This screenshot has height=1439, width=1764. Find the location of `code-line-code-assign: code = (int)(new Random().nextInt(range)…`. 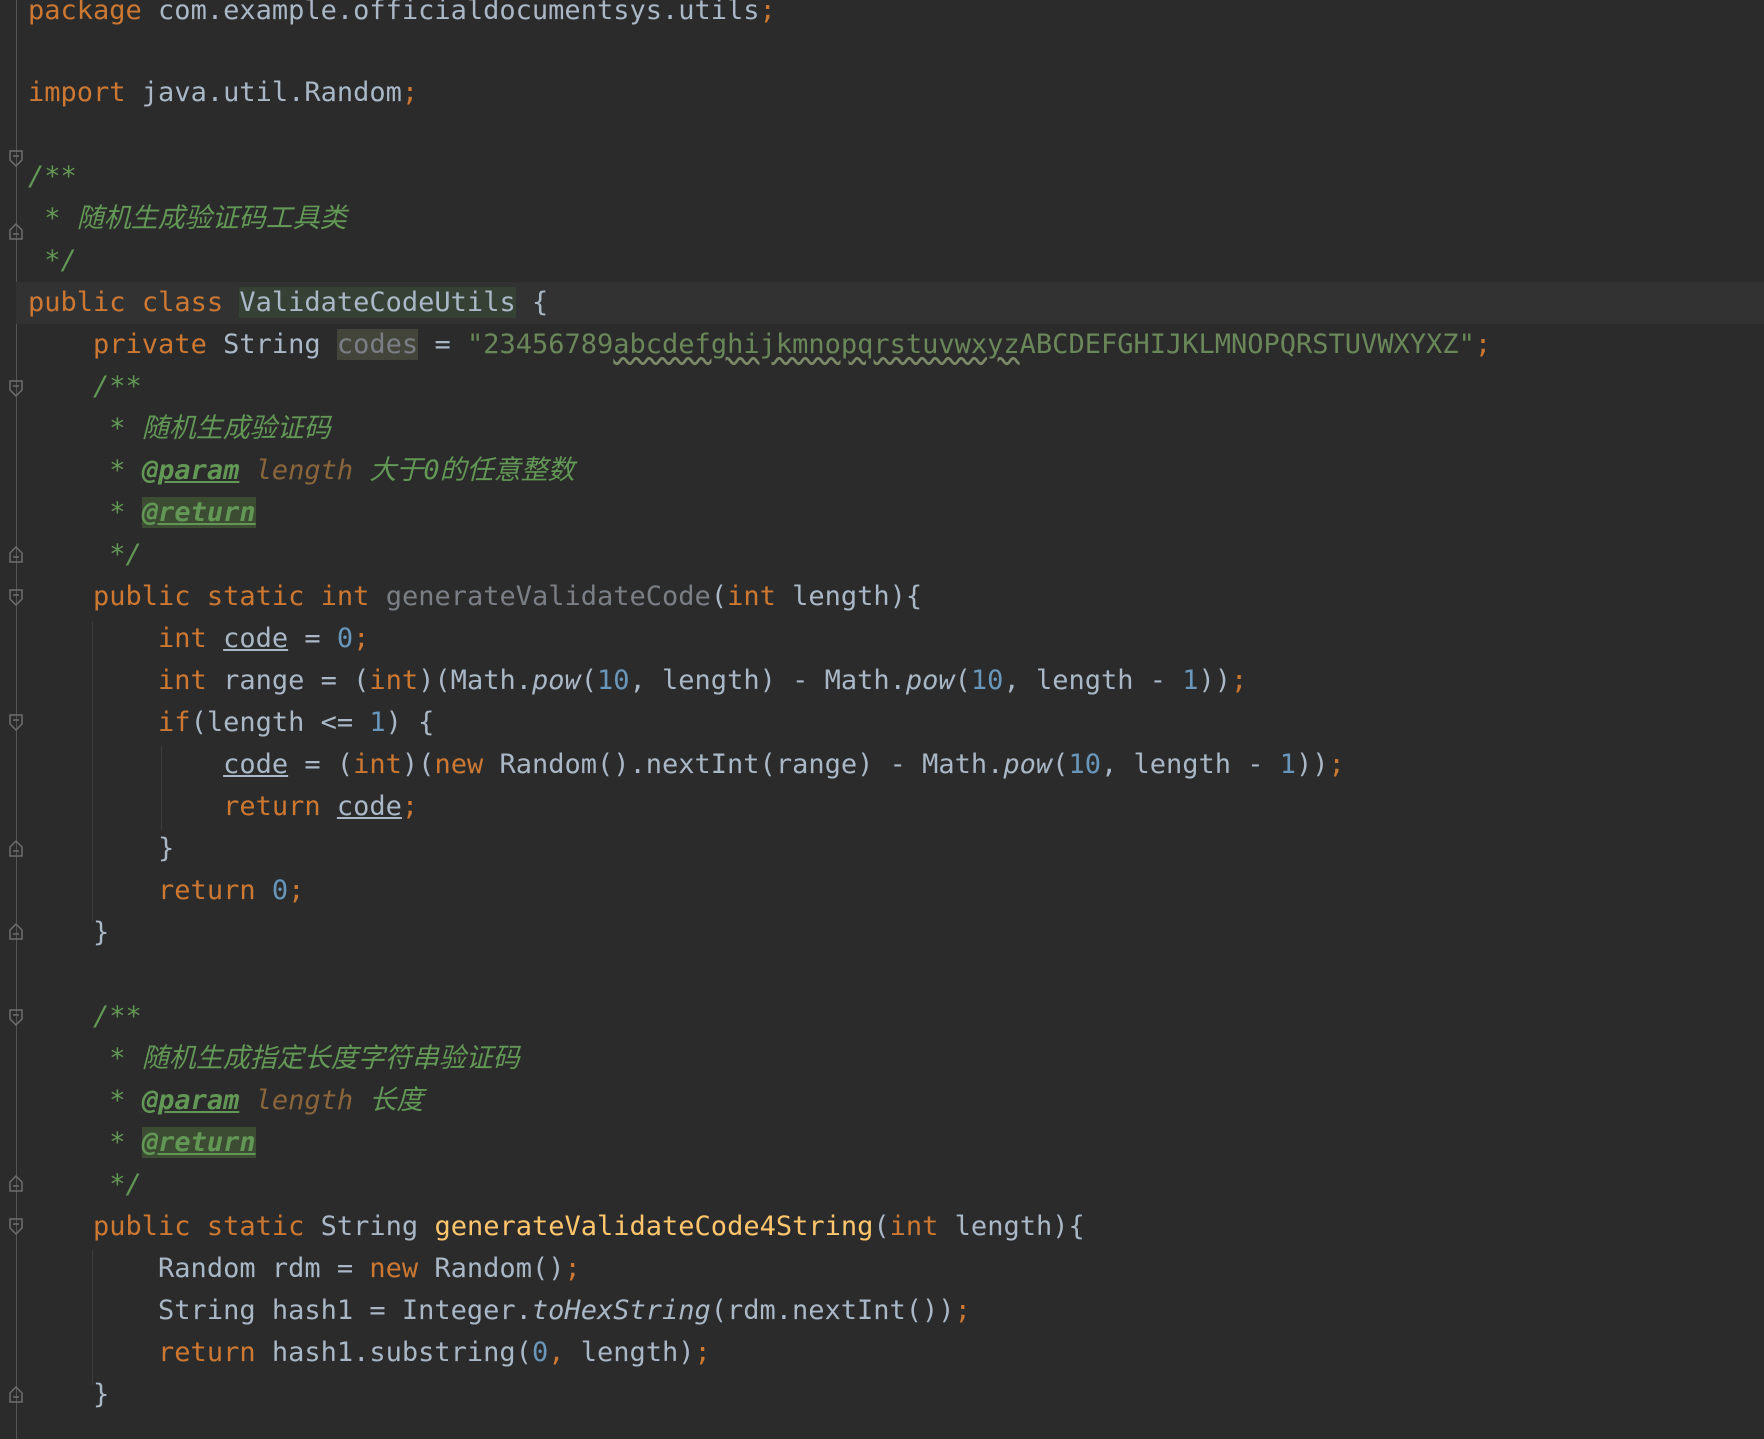

code-line-code-assign: code = (int)(new Random().nextInt(range)… is located at coordinates (784, 764).